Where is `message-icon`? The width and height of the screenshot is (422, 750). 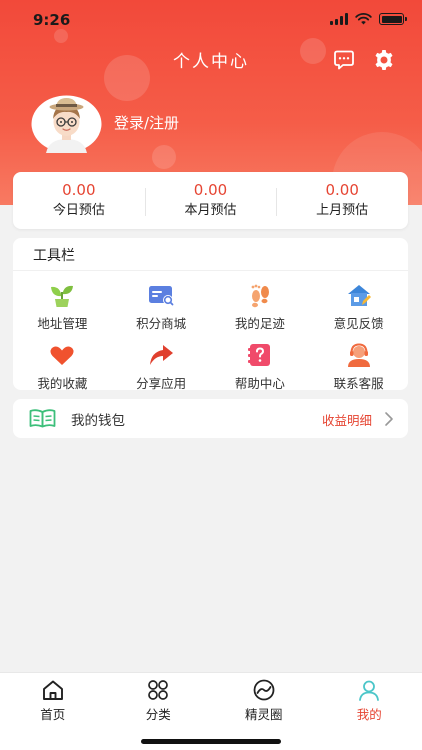
message-icon is located at coordinates (344, 60).